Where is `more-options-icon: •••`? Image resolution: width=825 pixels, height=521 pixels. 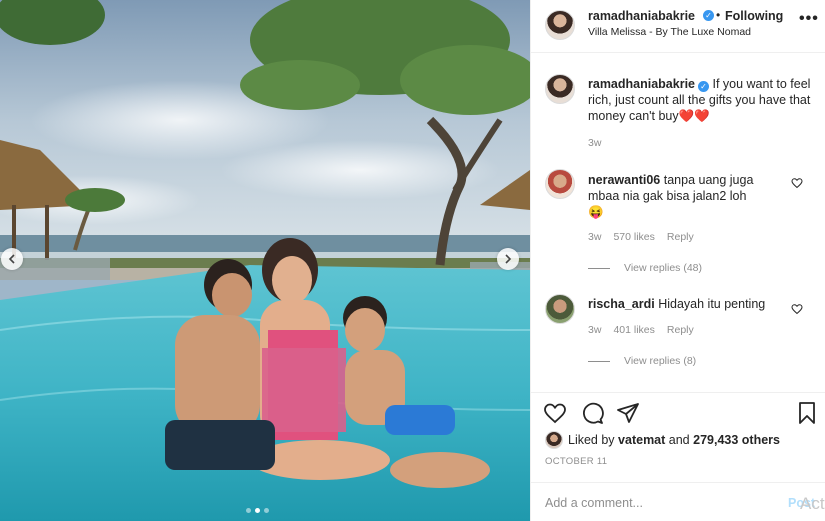 more-options-icon: ••• is located at coordinates (809, 19).